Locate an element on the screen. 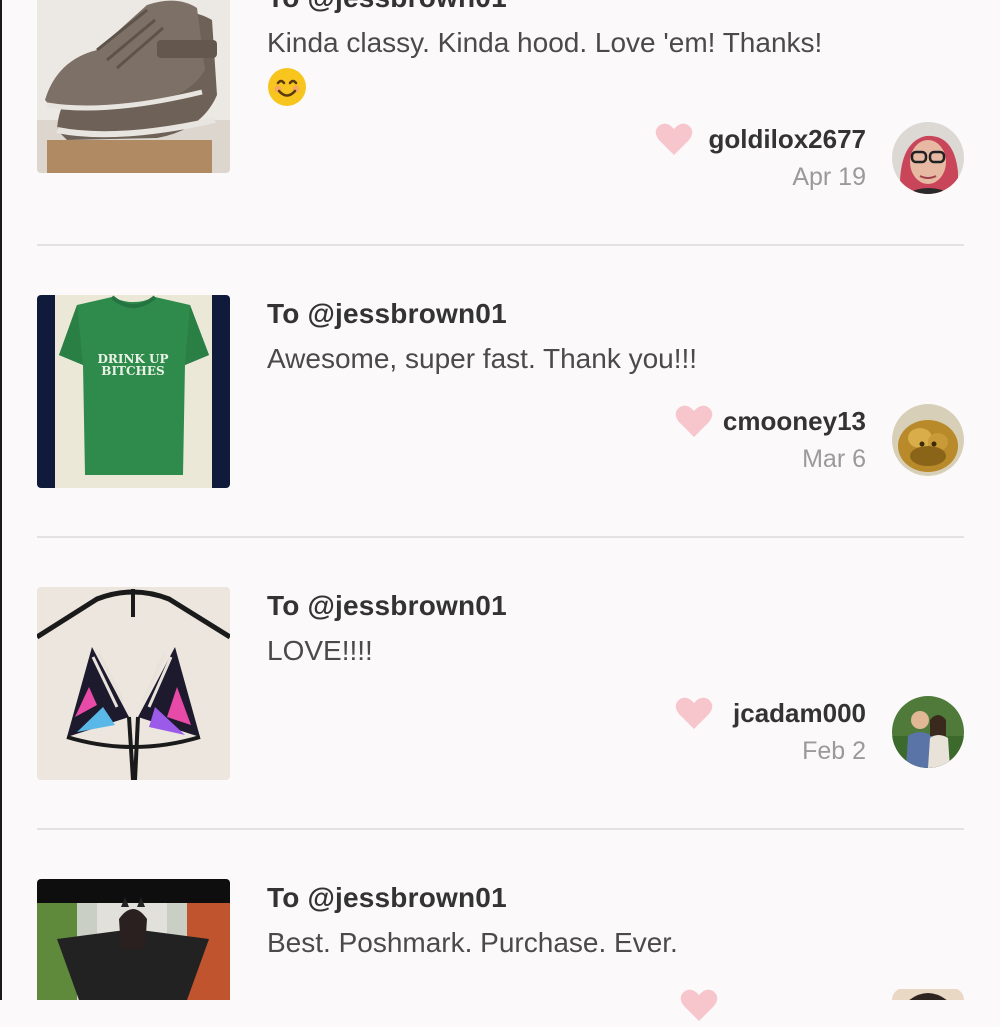  item-thumbnail: DRINK UP BITCHES is located at coordinates (133, 391).